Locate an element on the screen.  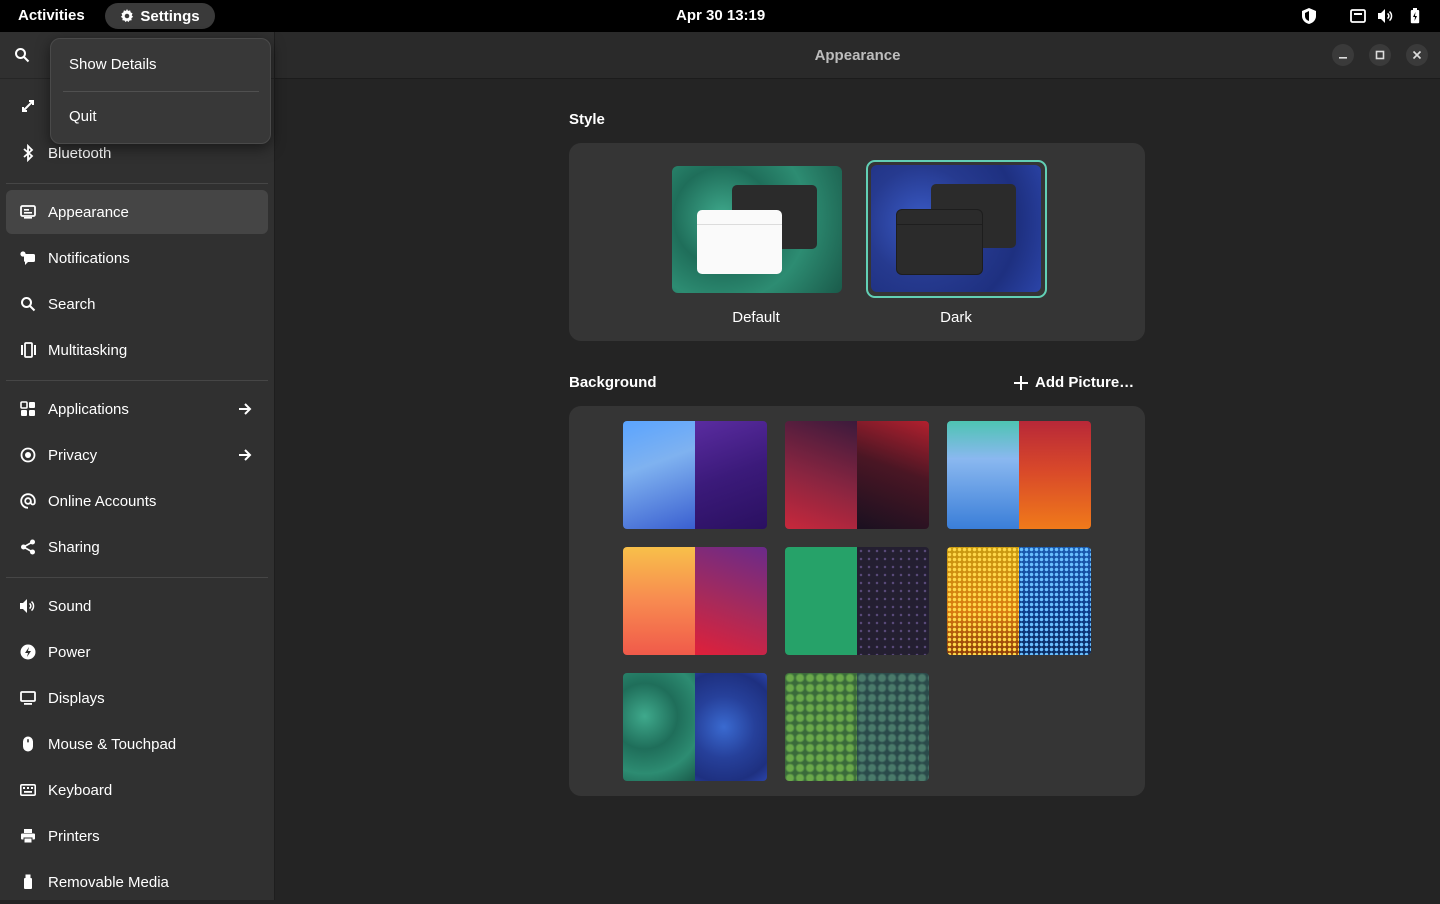
appearance-icon is located at coordinates (28, 212).